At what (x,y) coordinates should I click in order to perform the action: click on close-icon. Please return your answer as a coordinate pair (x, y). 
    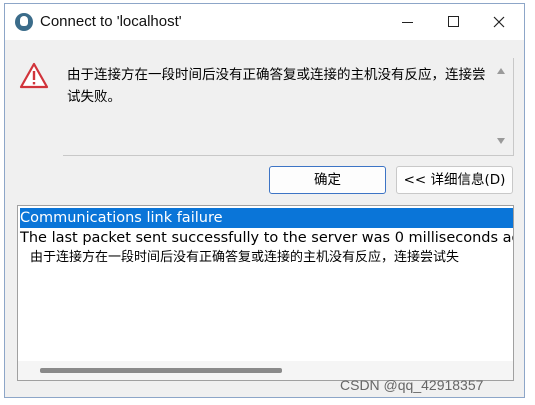
    Looking at the image, I should click on (499, 22).